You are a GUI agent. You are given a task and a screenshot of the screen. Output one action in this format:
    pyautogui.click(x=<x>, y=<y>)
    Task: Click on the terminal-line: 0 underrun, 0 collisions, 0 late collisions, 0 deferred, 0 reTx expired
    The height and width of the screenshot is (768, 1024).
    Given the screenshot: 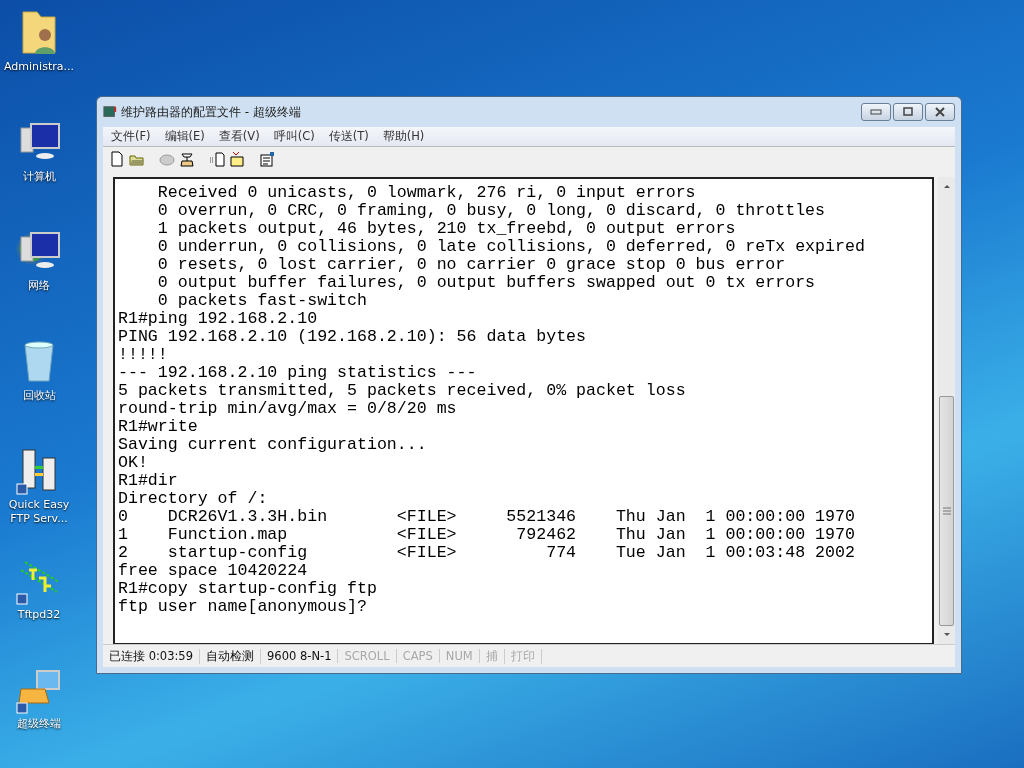 What is the action you would take?
    pyautogui.click(x=511, y=247)
    